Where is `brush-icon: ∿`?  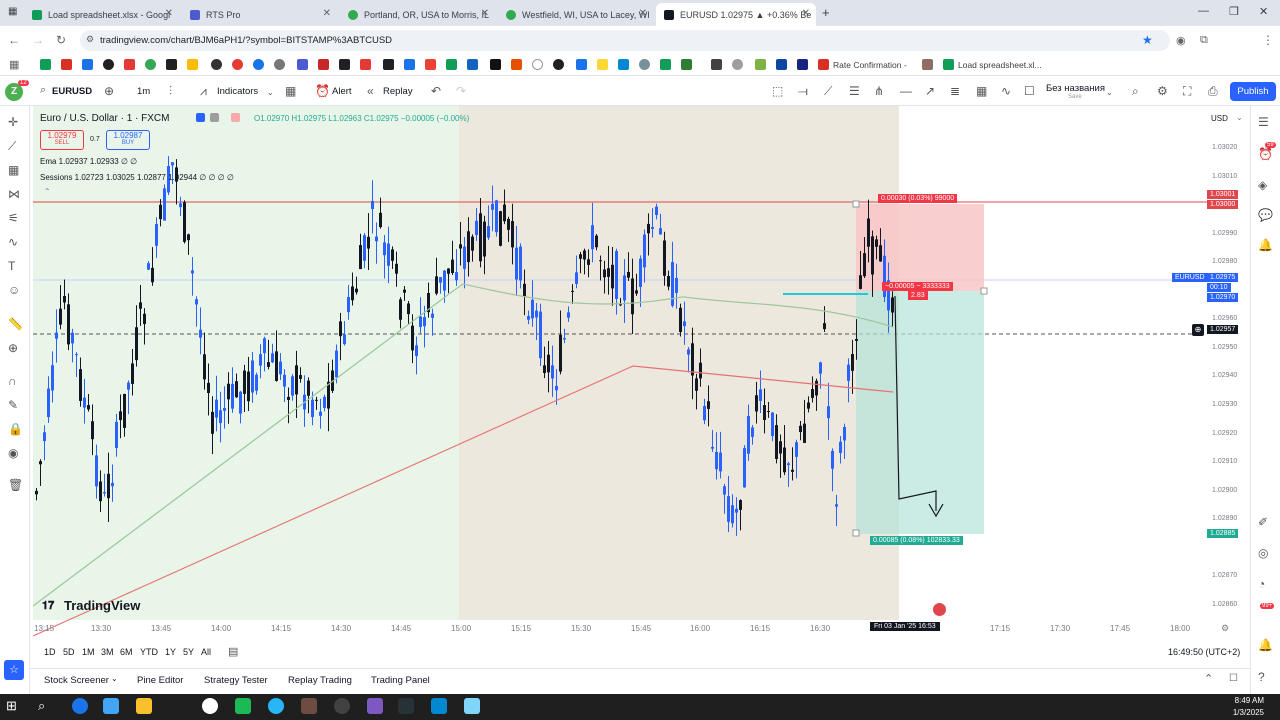
brush-icon: ∿ is located at coordinates (13, 242).